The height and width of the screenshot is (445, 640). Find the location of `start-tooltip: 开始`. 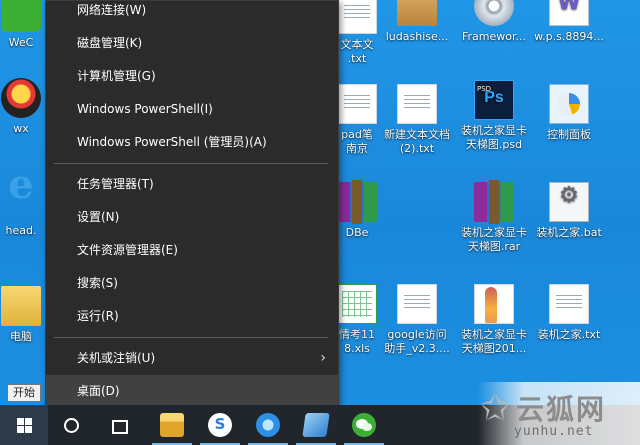

start-tooltip: 开始 is located at coordinates (24, 393).